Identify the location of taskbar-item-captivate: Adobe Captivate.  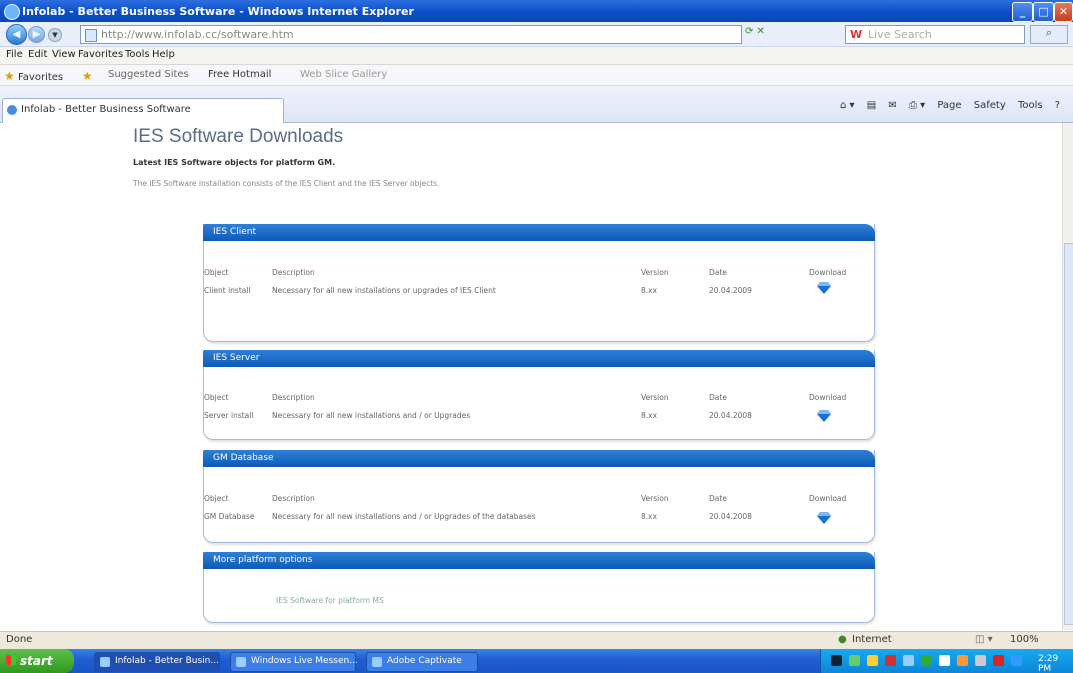
(422, 662).